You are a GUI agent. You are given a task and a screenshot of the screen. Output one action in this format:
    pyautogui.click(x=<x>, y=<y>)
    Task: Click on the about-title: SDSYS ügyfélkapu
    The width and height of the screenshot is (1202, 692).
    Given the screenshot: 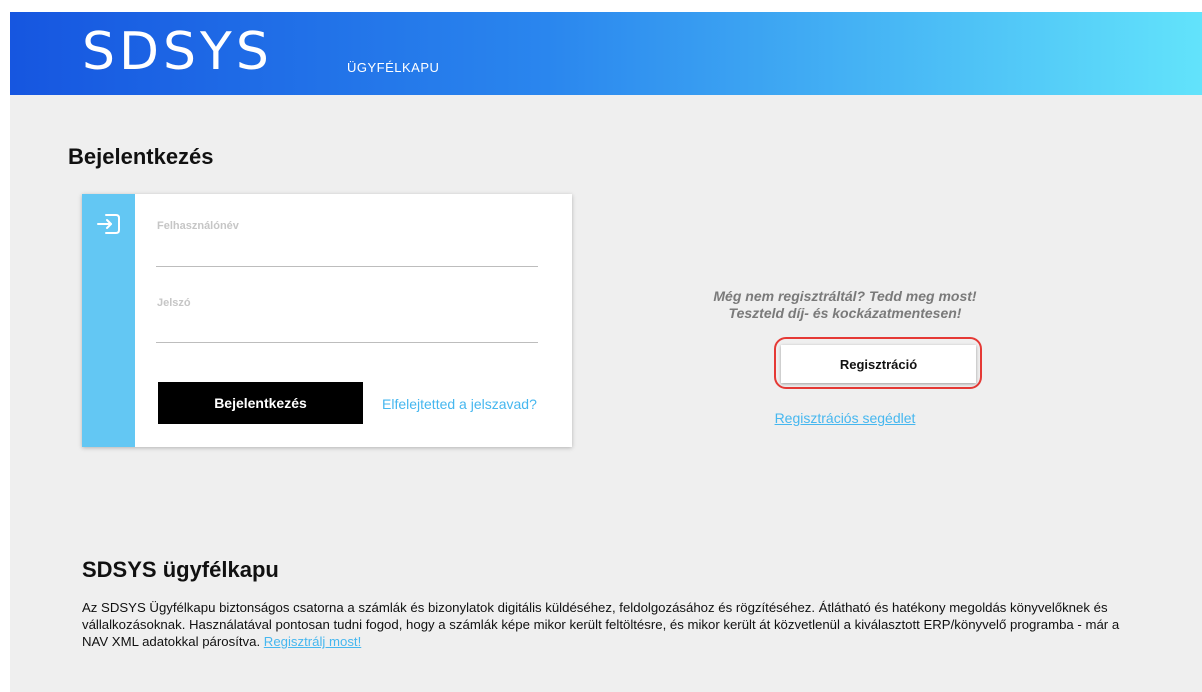 What is the action you would take?
    pyautogui.click(x=180, y=569)
    